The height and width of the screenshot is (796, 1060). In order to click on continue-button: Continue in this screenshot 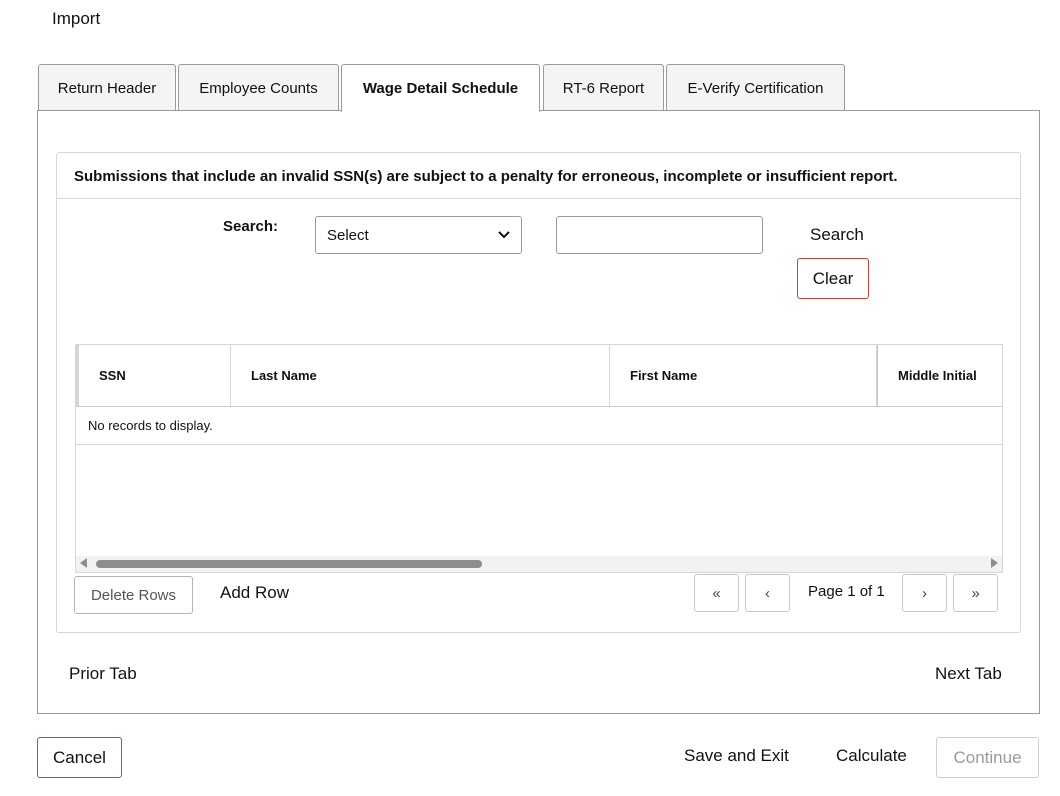, I will do `click(987, 757)`.